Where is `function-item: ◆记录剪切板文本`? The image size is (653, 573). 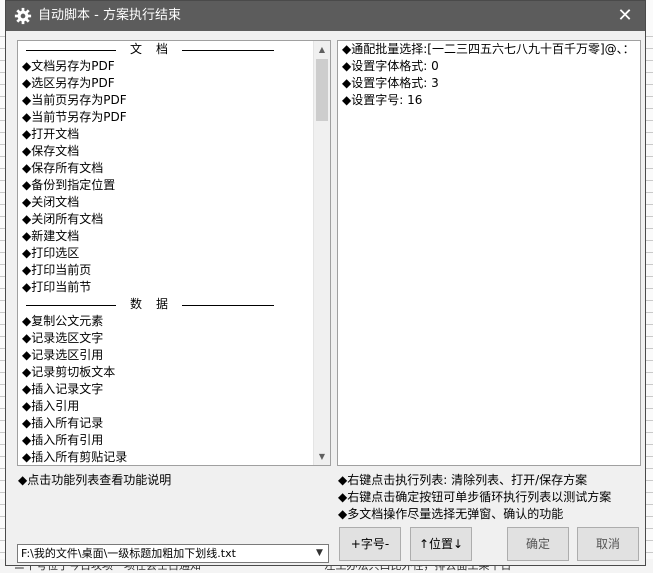
function-item: ◆记录剪切板文本 is located at coordinates (166, 372).